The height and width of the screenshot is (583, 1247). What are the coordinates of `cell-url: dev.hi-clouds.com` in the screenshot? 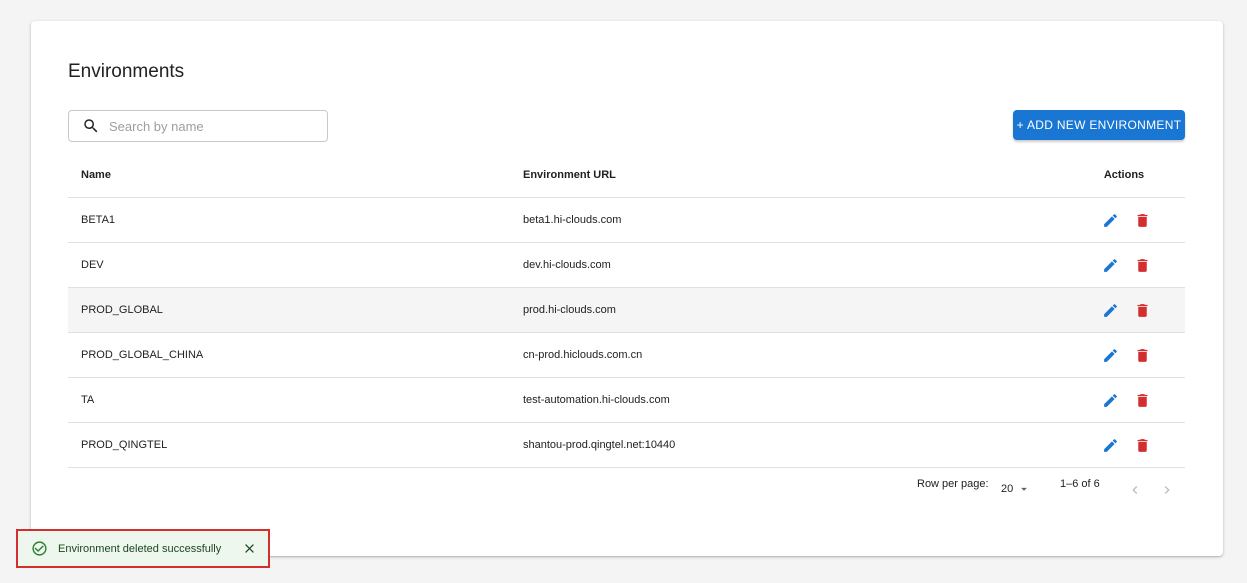 It's located at (793, 265).